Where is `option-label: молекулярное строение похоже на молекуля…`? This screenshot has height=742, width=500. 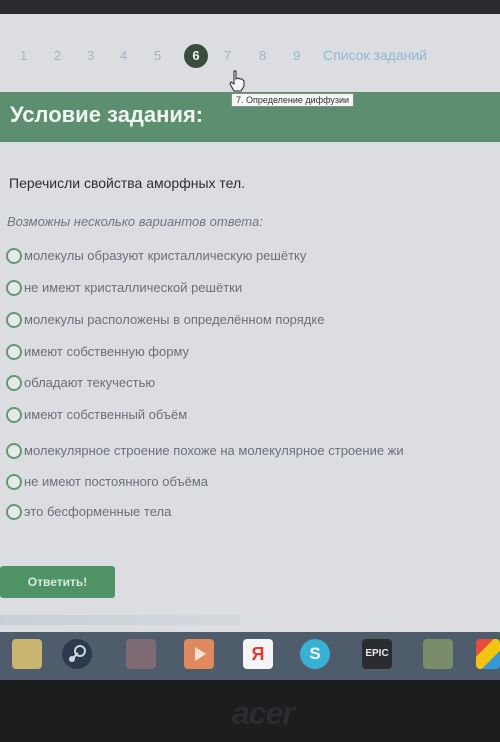 option-label: молекулярное строение похоже на молекуля… is located at coordinates (214, 450).